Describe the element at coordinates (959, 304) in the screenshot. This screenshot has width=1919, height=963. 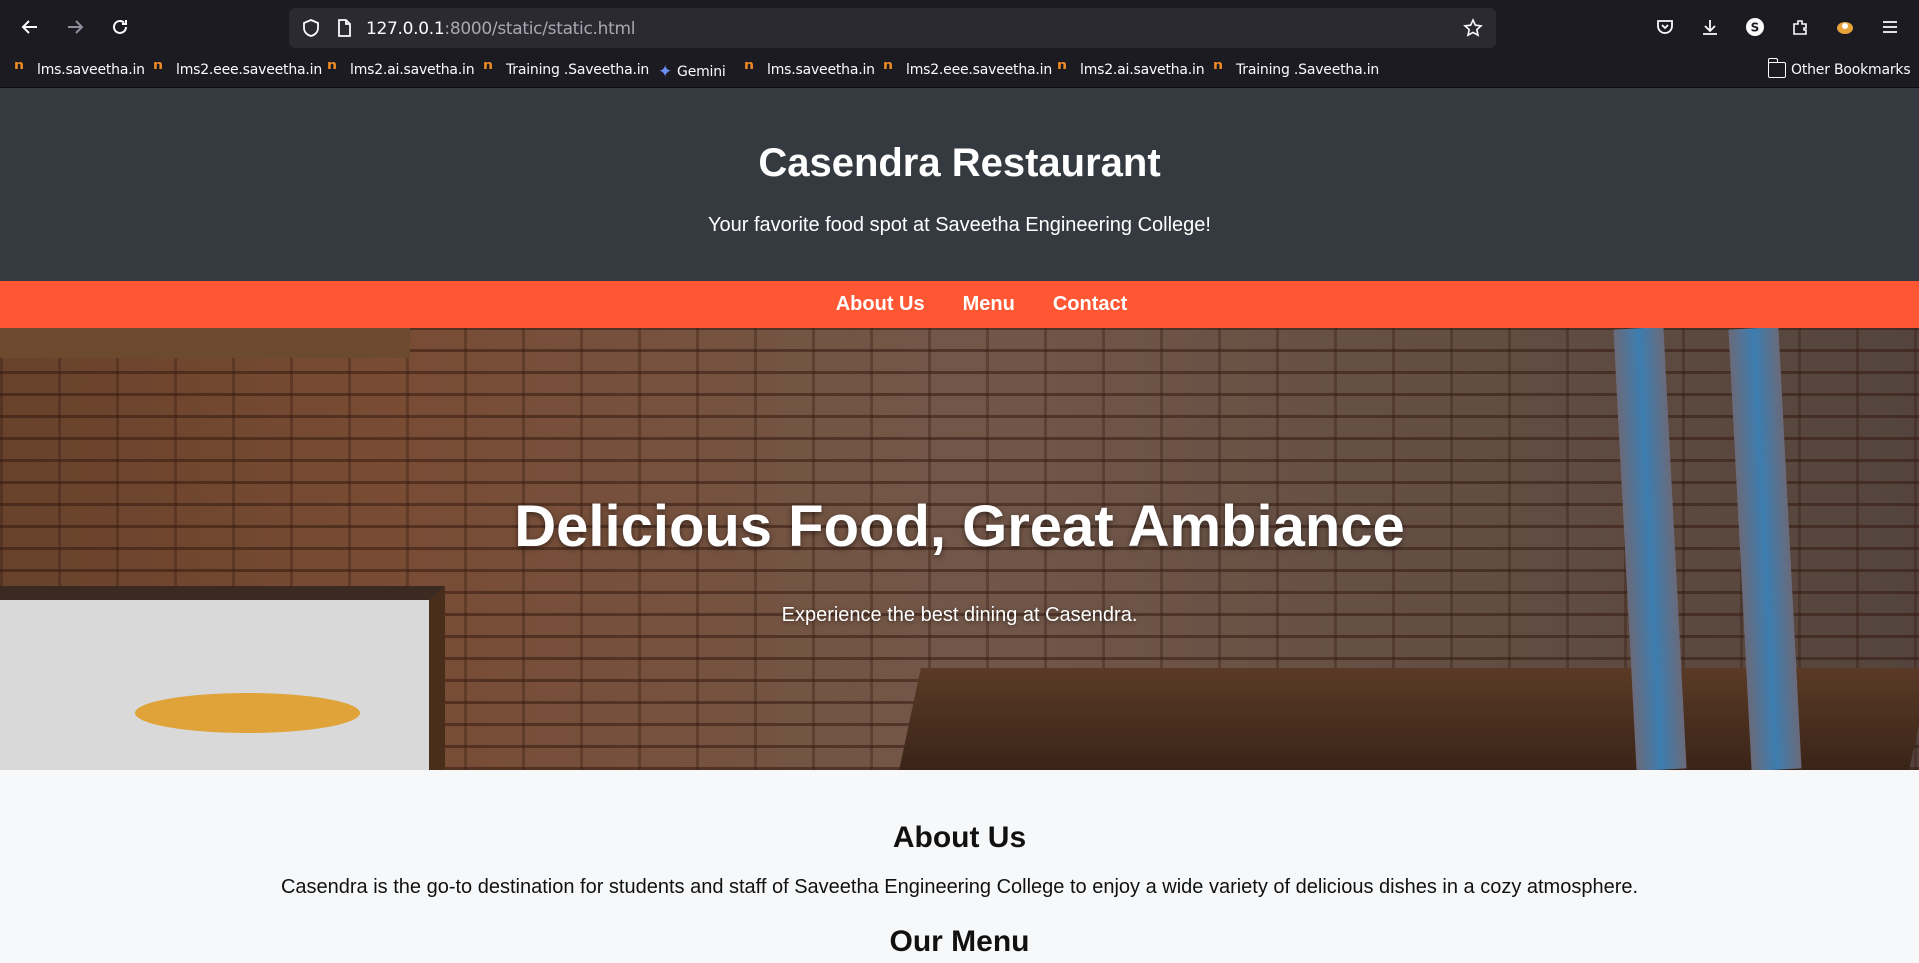
I see `site-nav: About Us Menu Contact` at that location.